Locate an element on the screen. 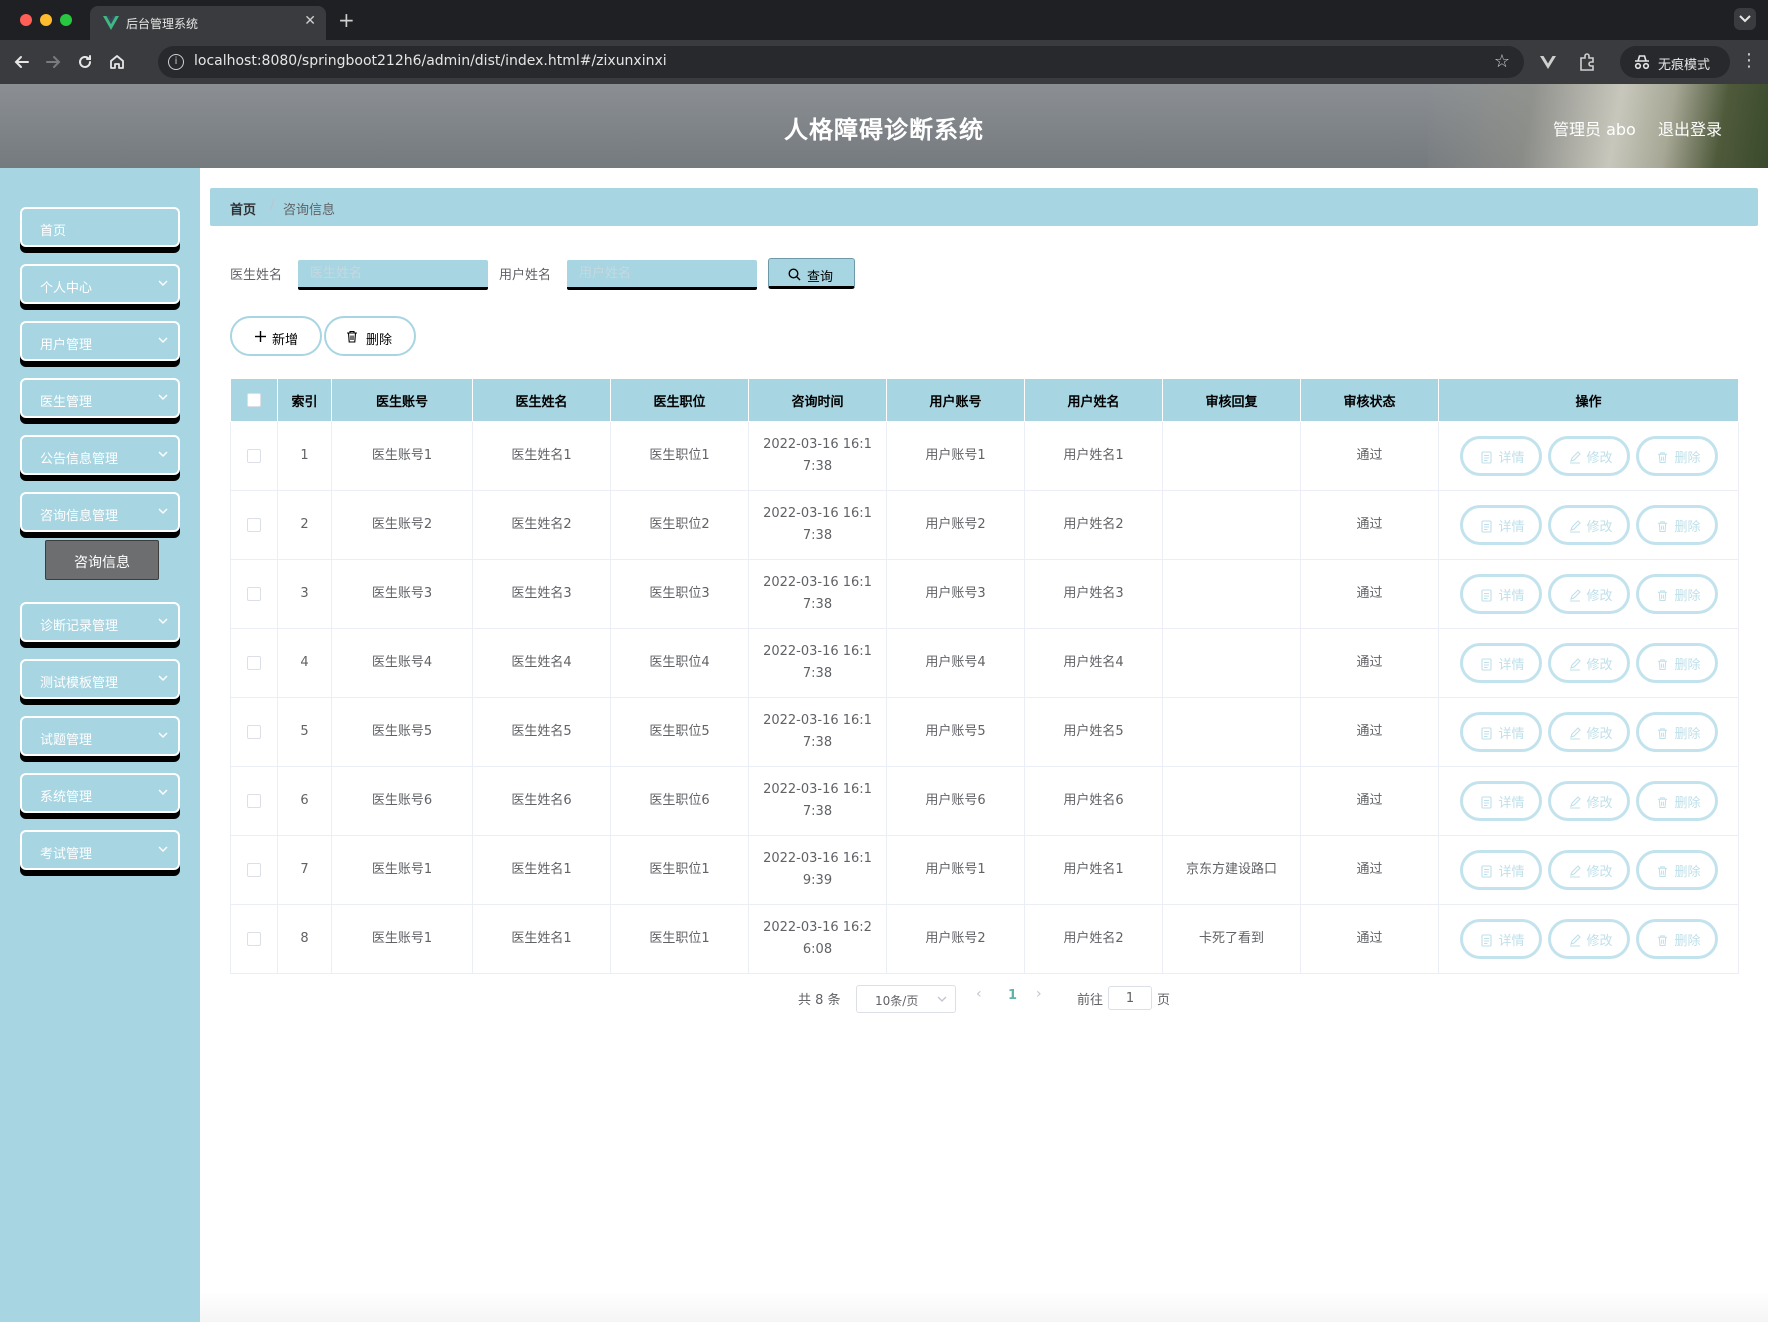  user-name-input is located at coordinates (662, 275).